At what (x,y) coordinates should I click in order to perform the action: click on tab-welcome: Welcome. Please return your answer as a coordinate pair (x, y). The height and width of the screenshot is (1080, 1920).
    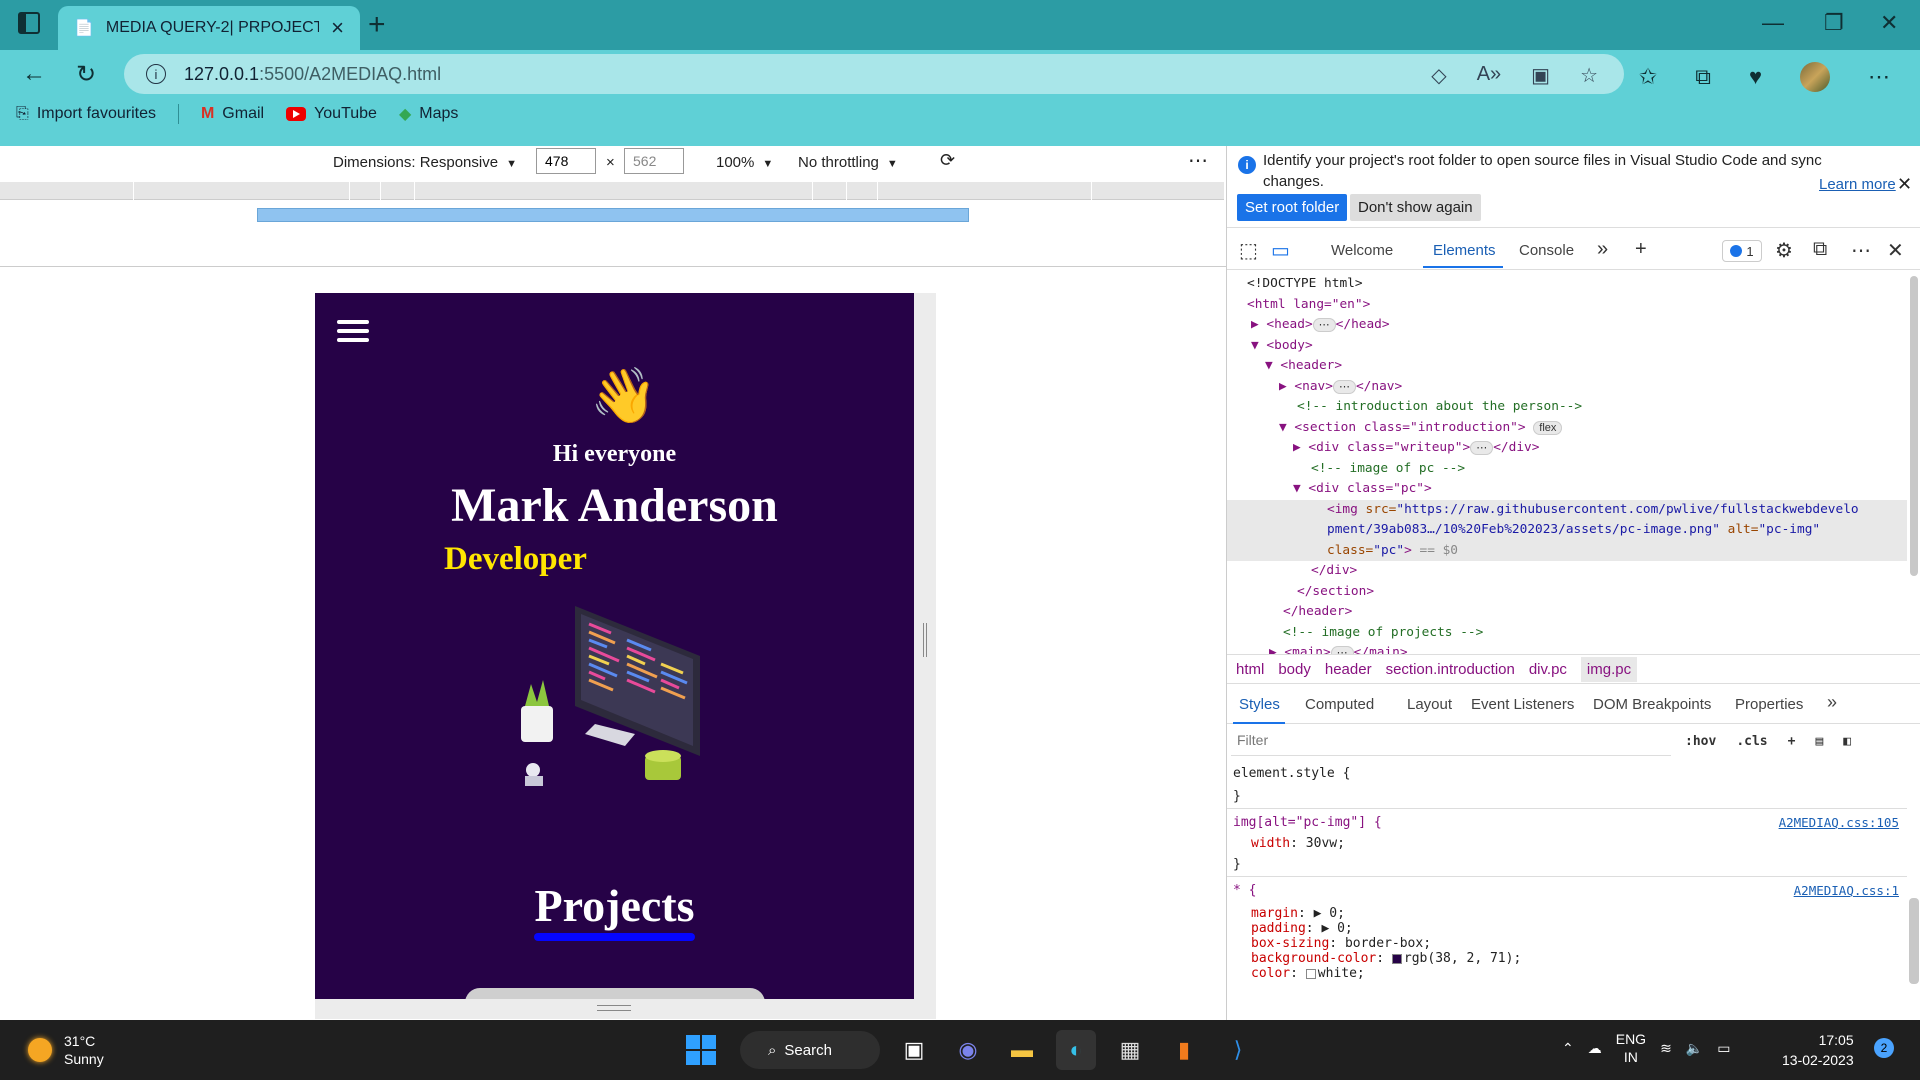
    Looking at the image, I should click on (1362, 250).